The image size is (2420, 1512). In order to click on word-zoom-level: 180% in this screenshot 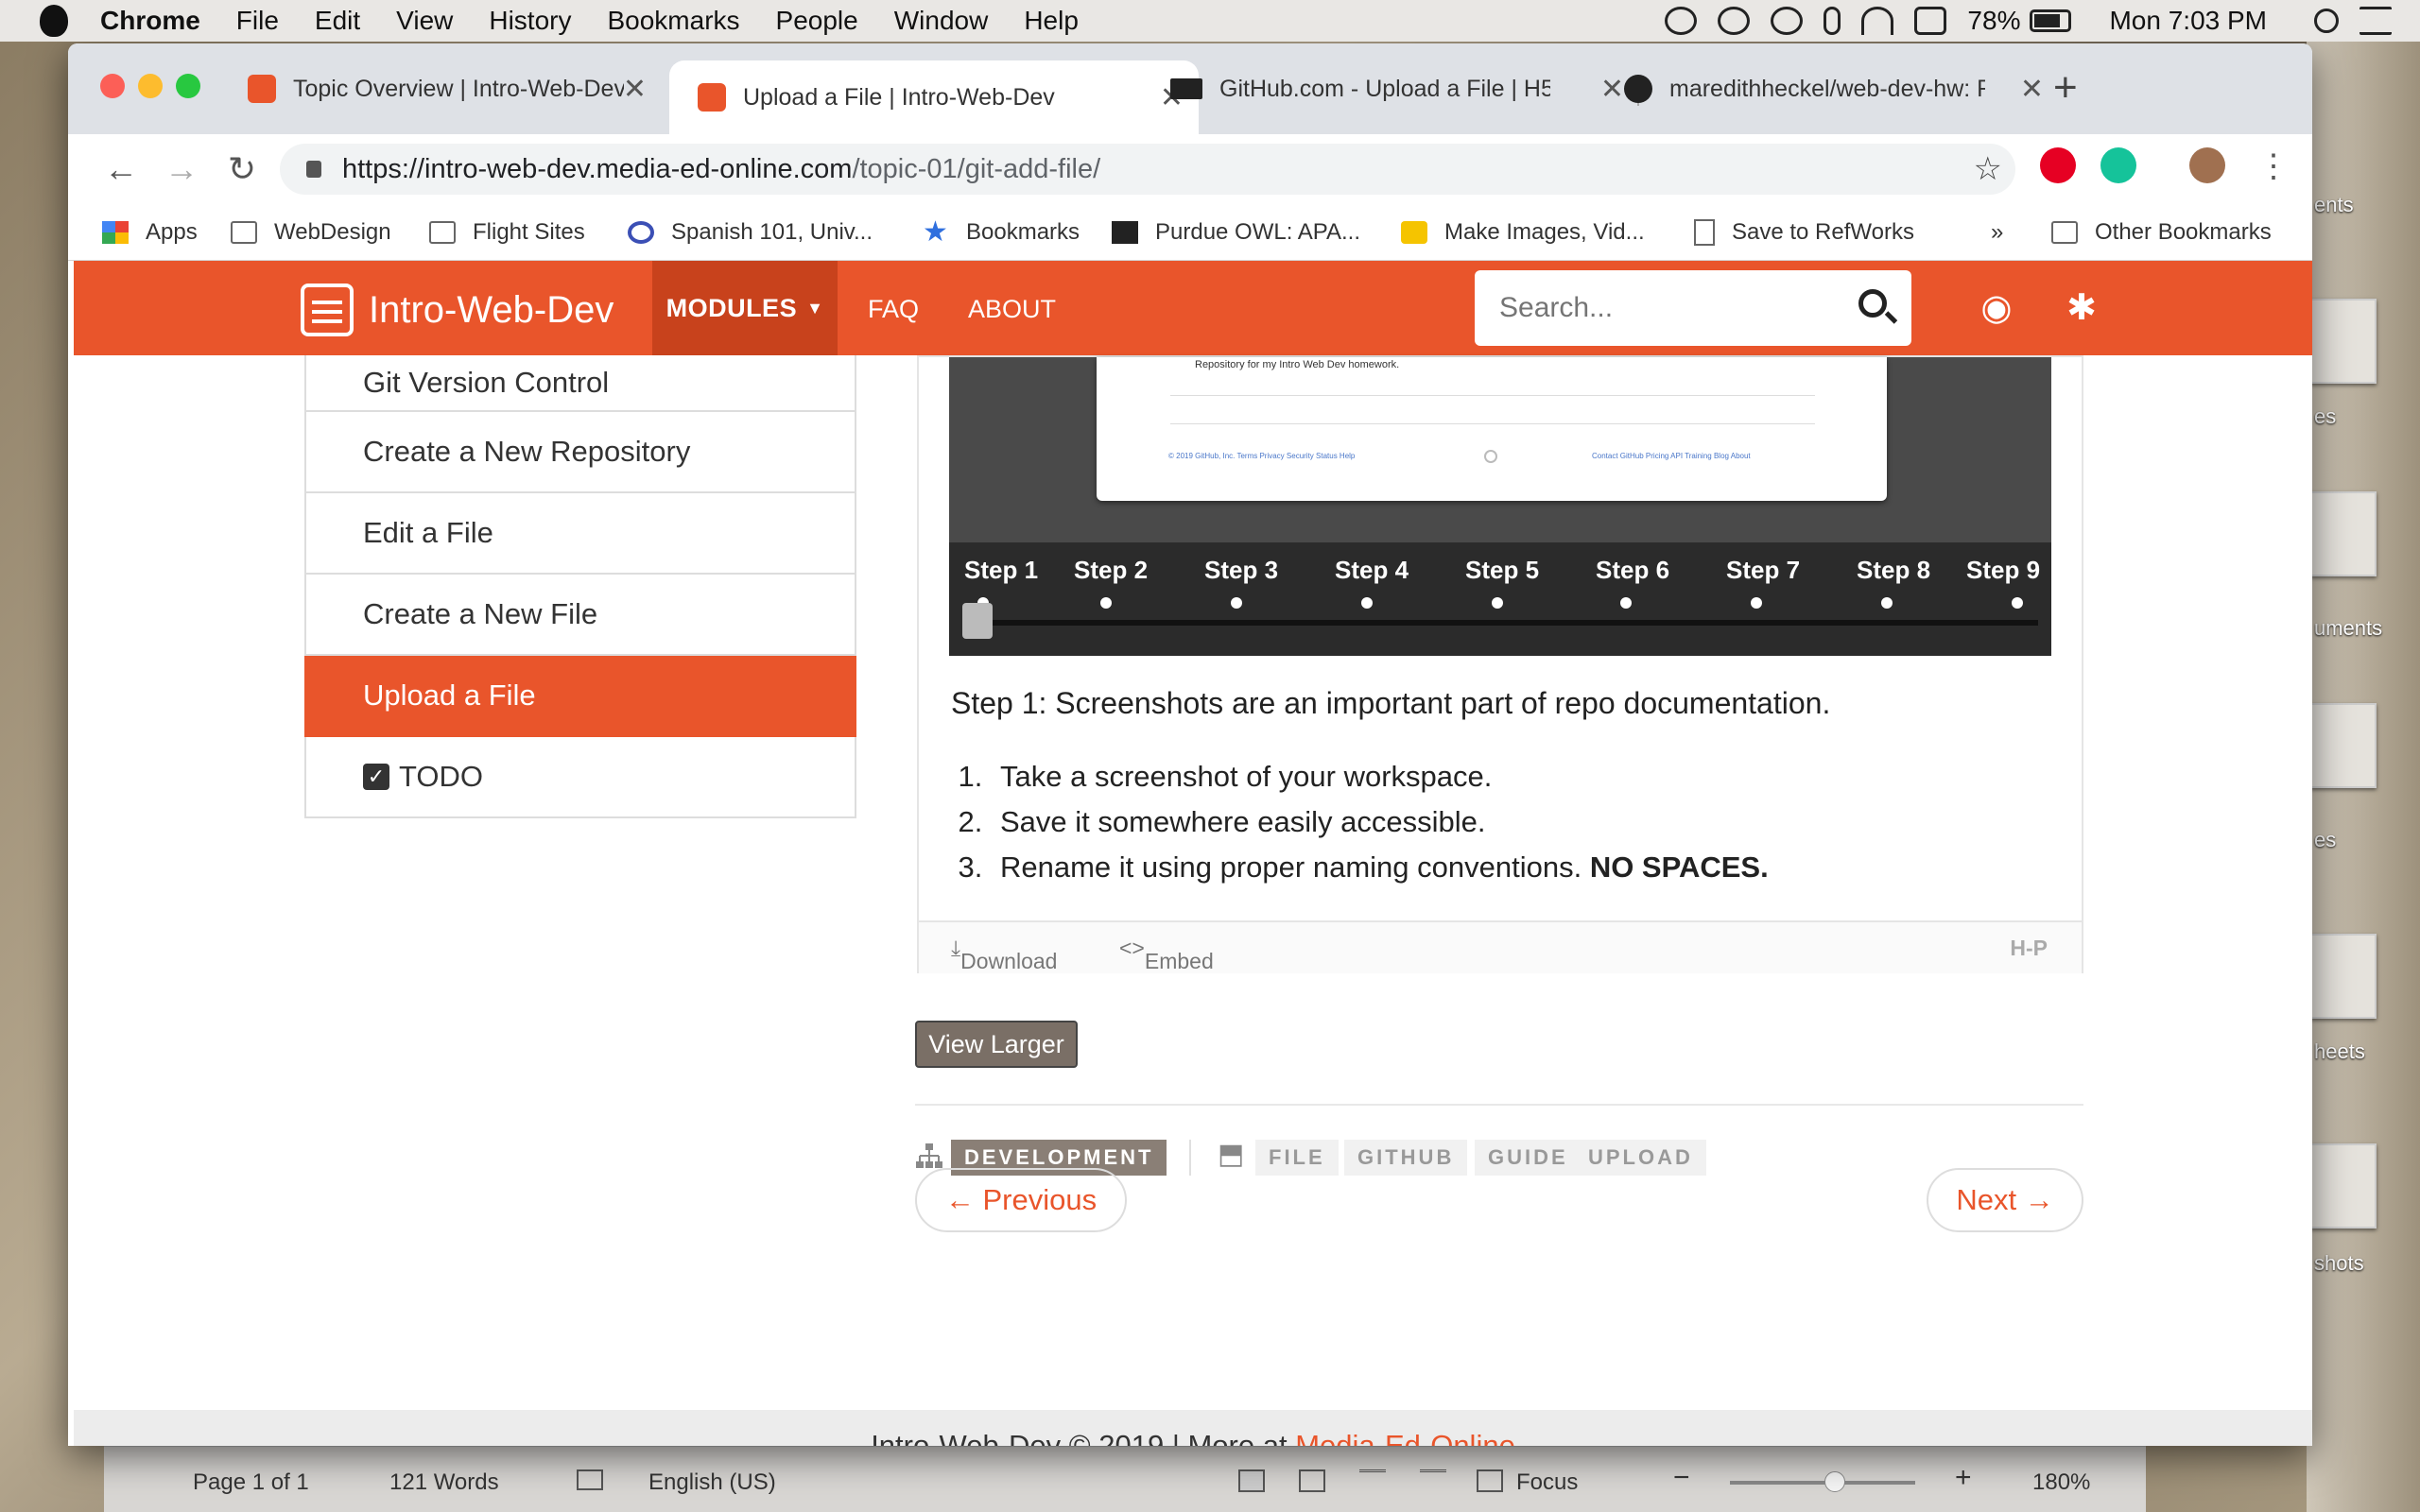, I will do `click(2061, 1482)`.